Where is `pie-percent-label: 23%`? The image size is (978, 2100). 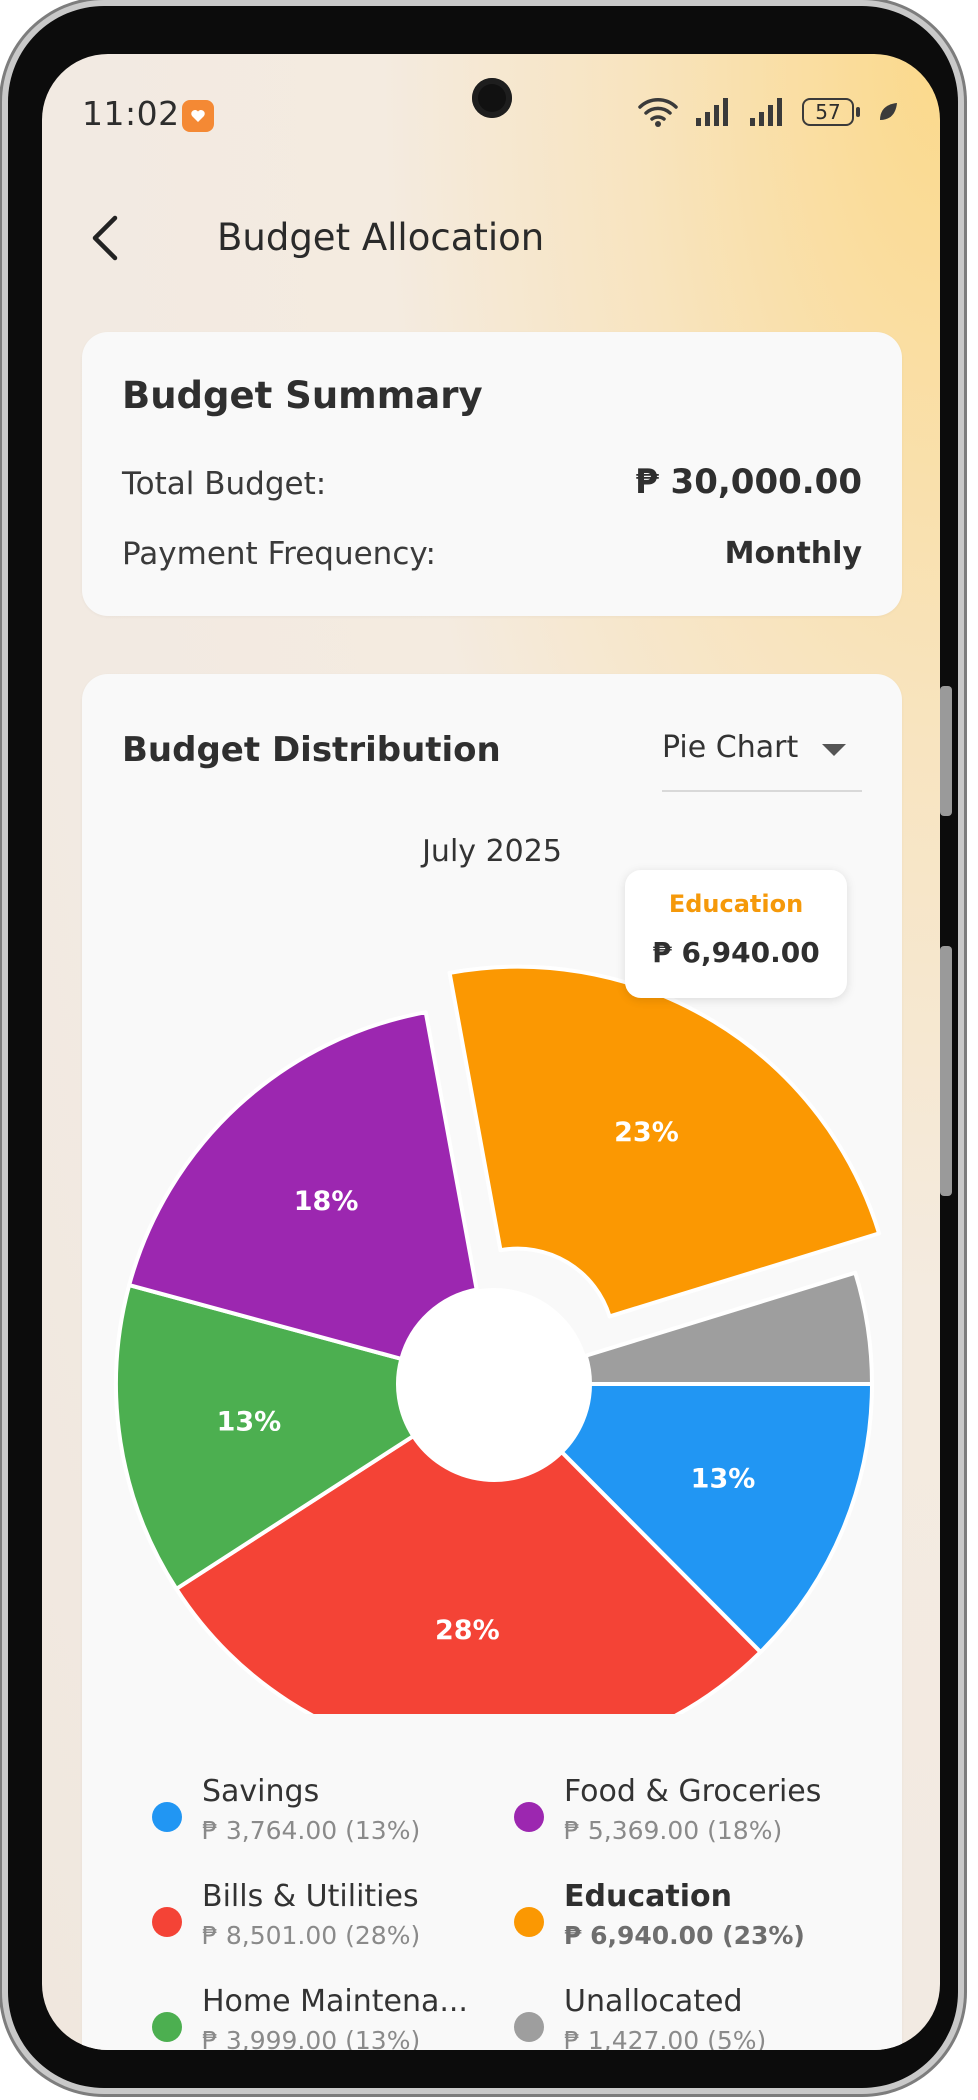
pie-percent-label: 23% is located at coordinates (646, 1132).